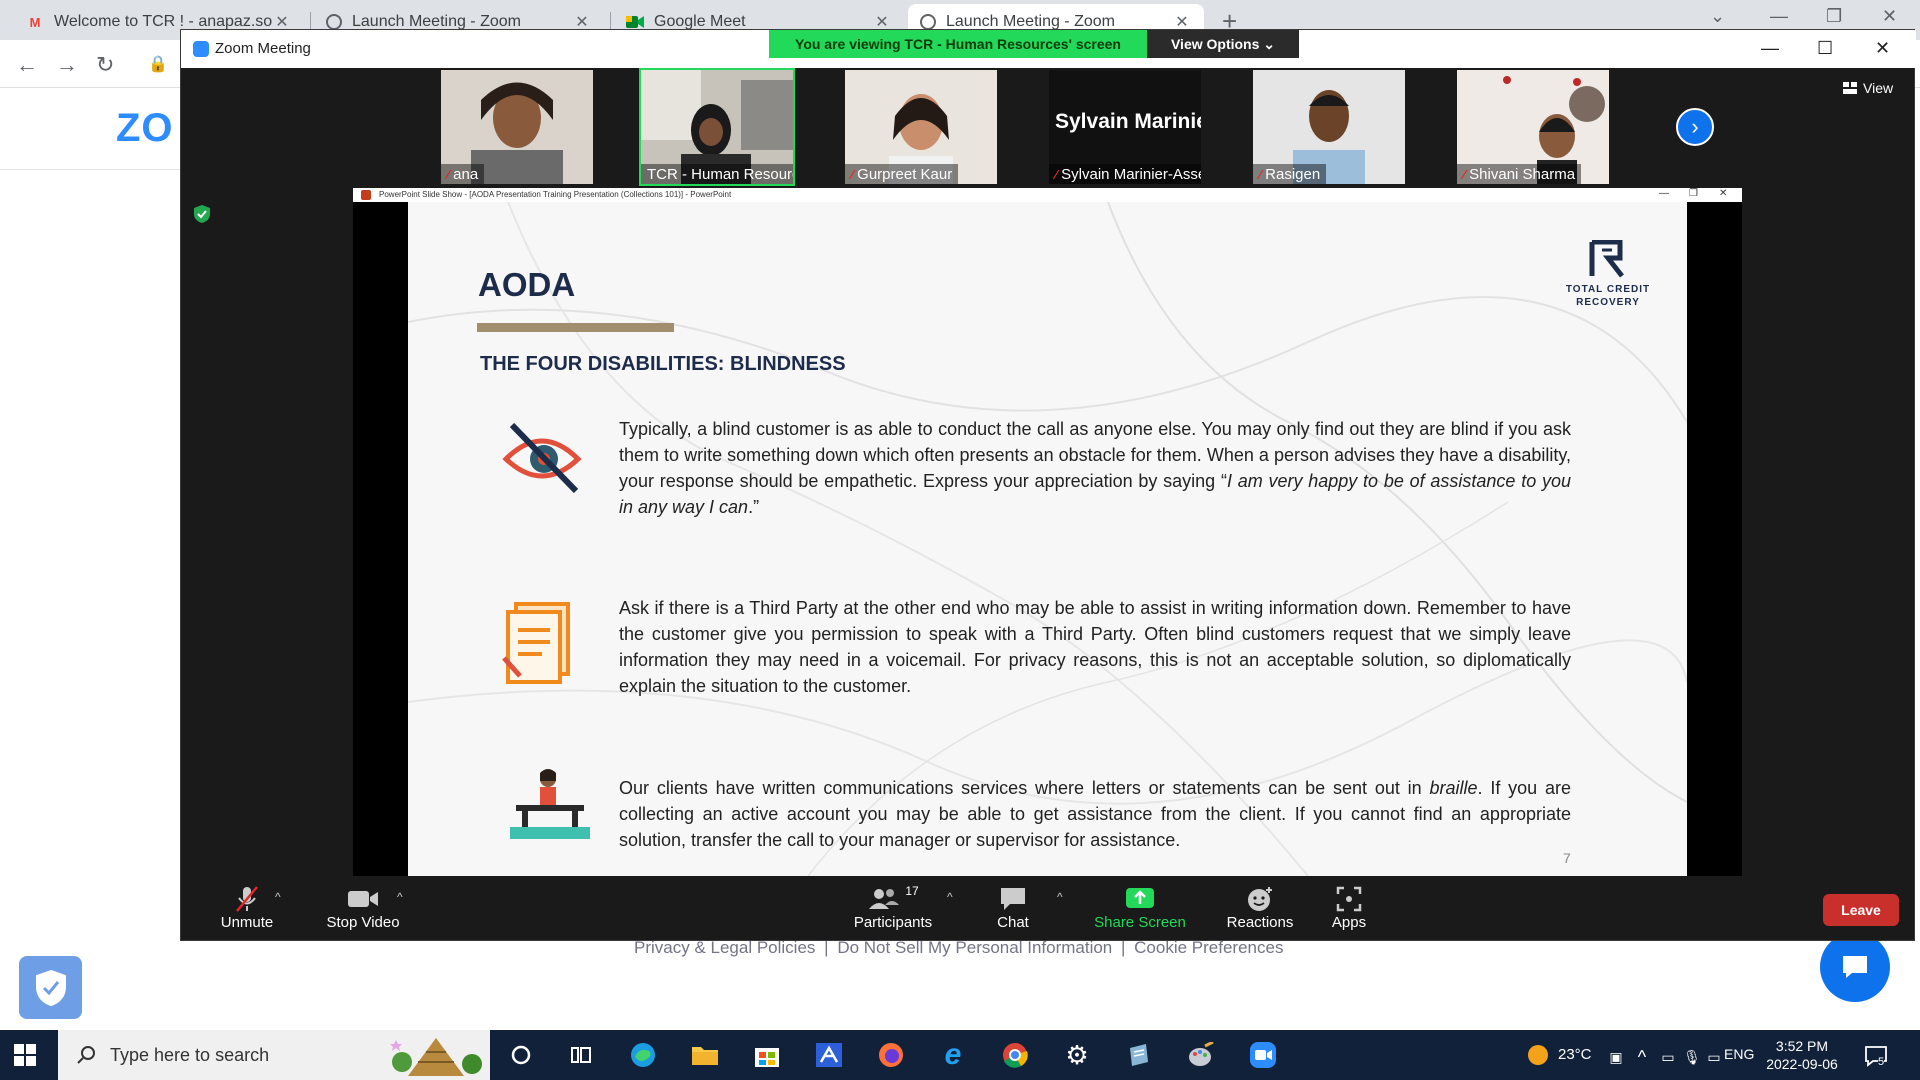  What do you see at coordinates (25, 1055) in the screenshot?
I see `windows-start-icon` at bounding box center [25, 1055].